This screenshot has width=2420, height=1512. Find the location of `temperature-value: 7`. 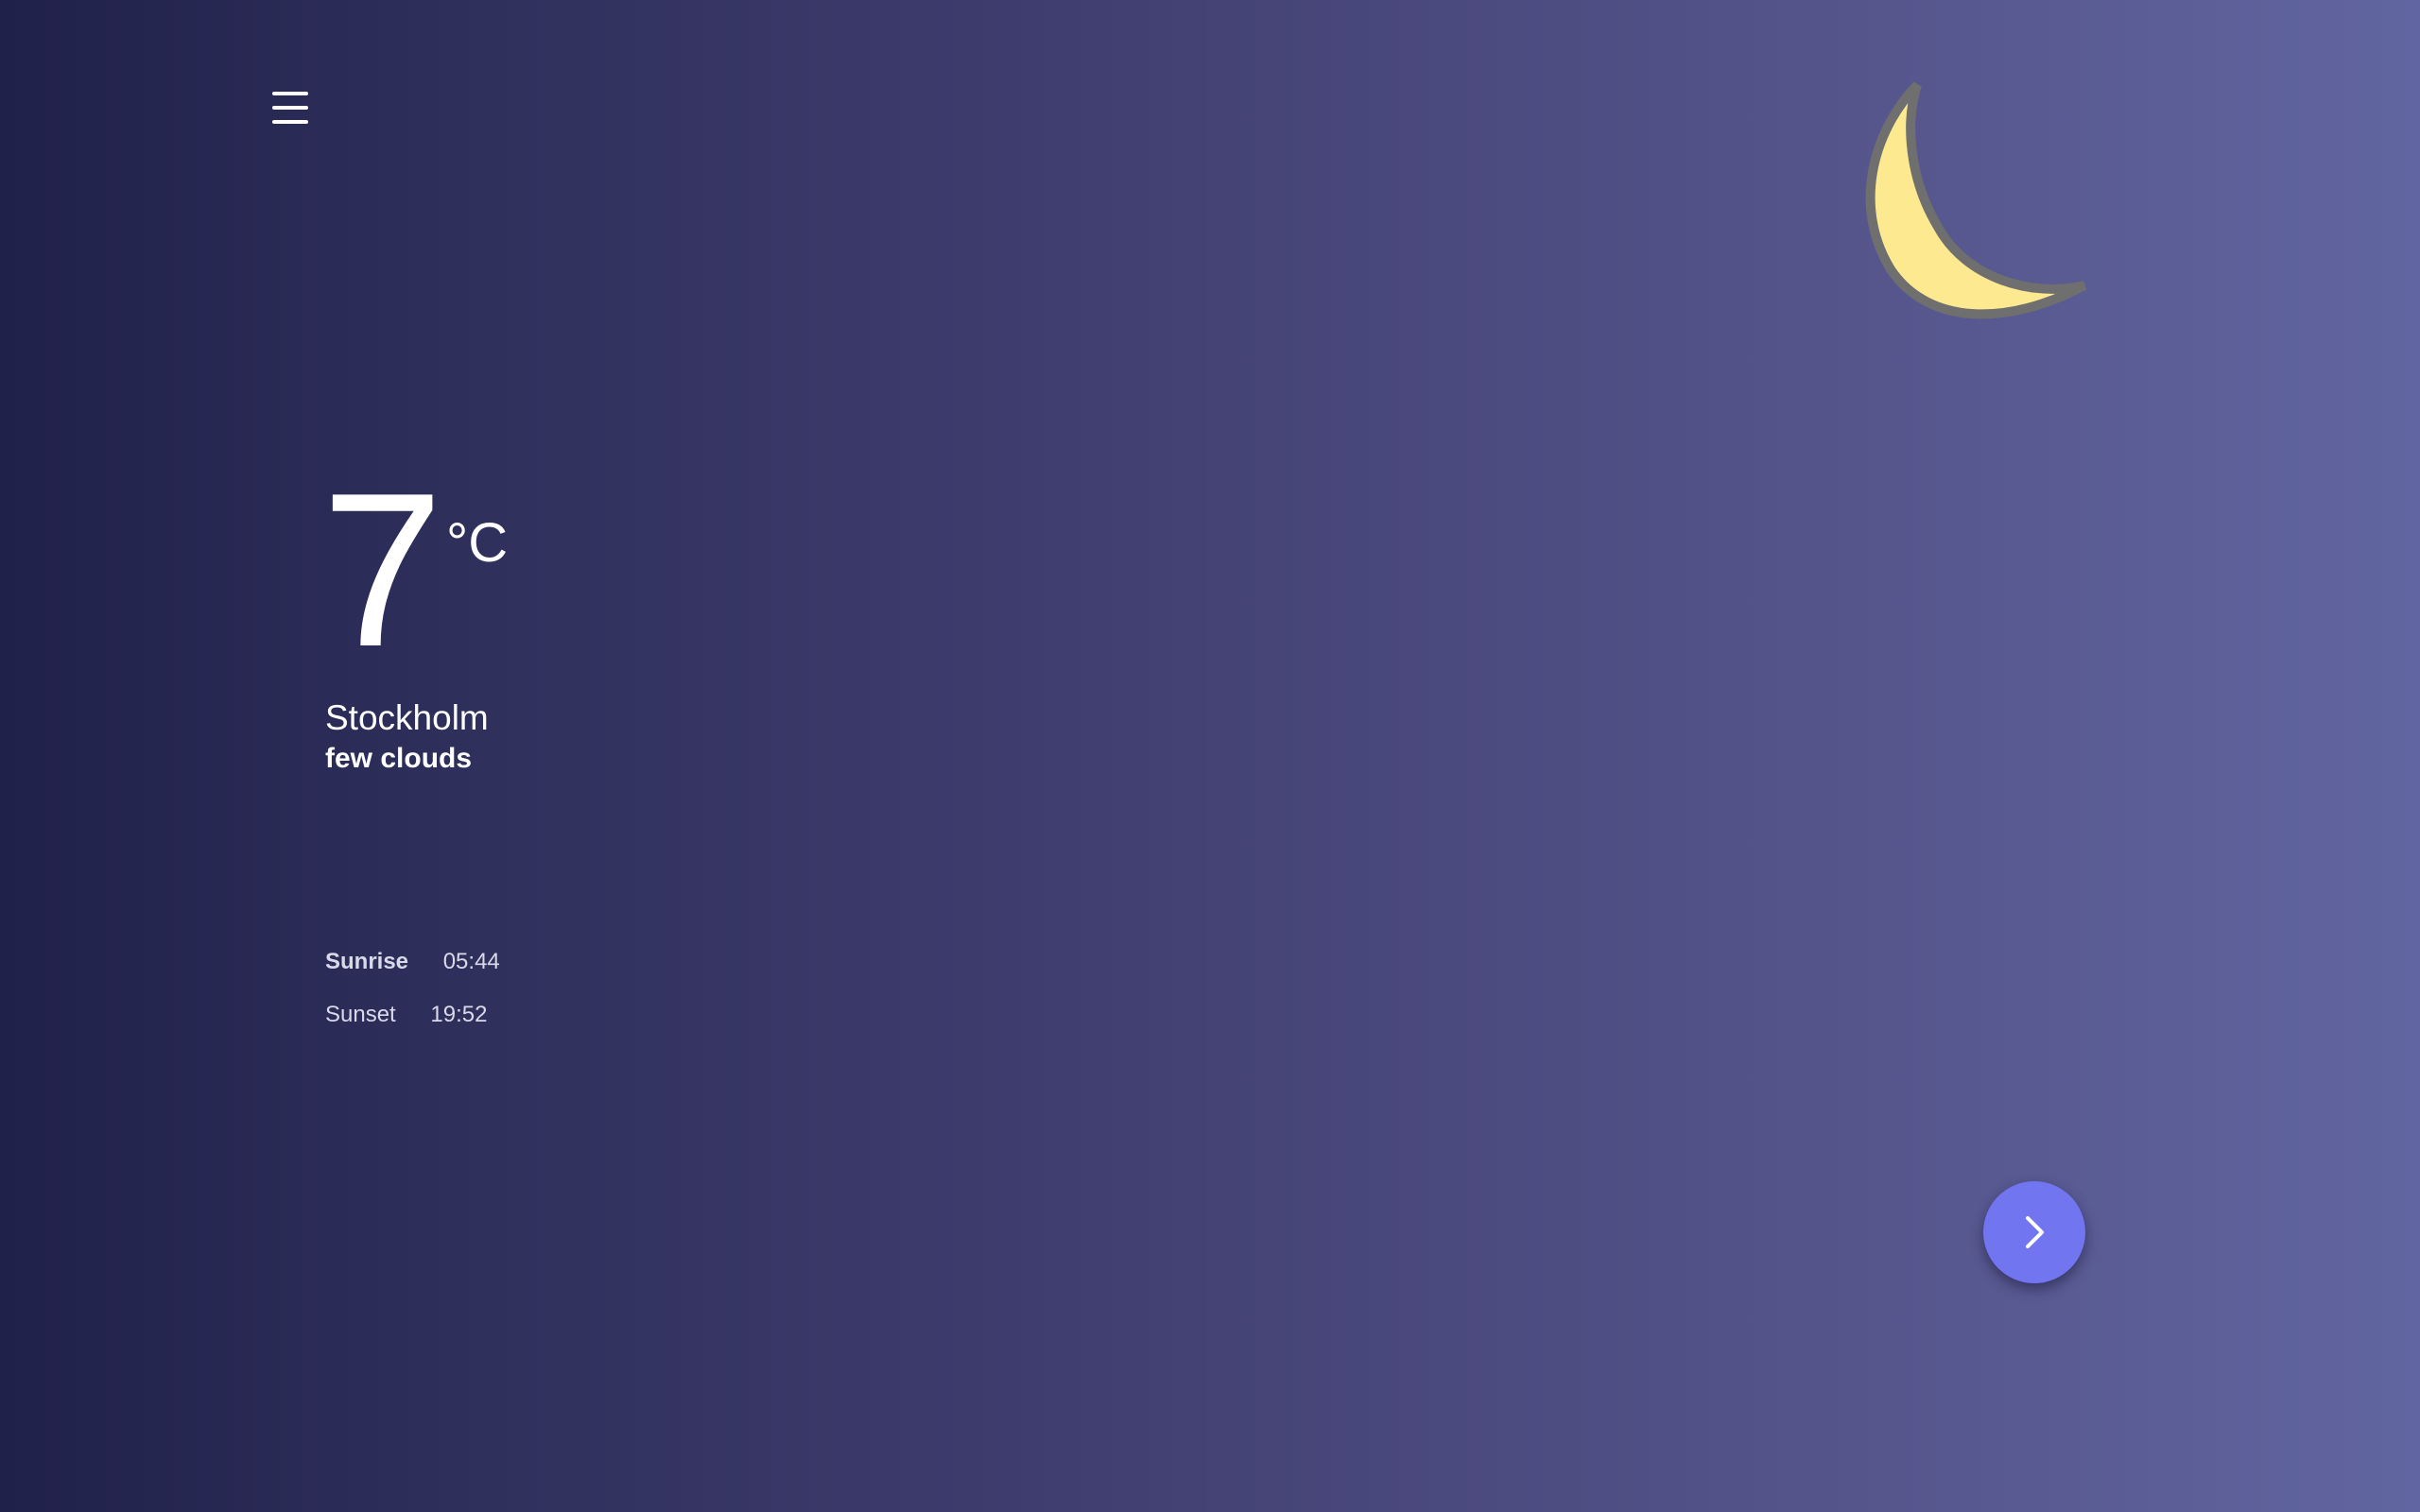

temperature-value: 7 is located at coordinates (382, 570).